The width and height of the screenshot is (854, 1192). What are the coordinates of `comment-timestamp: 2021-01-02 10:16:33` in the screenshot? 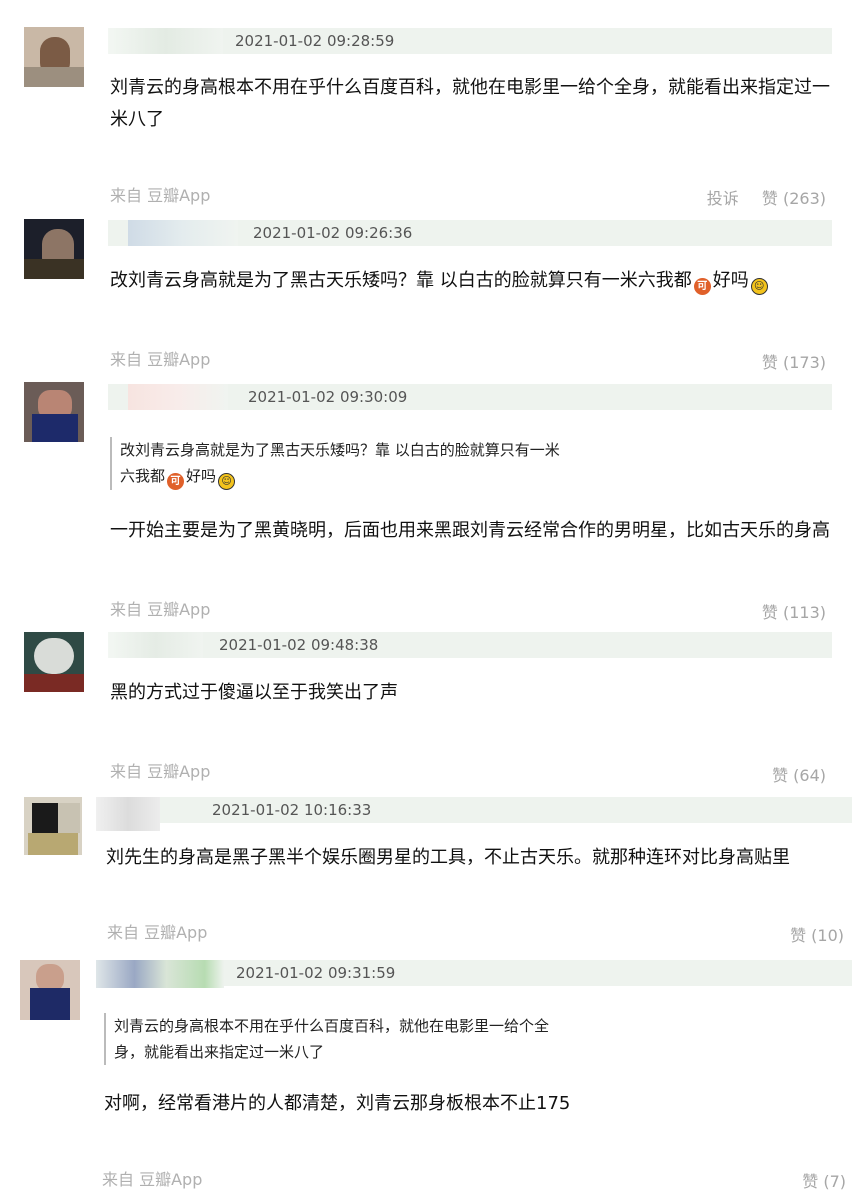 It's located at (292, 810).